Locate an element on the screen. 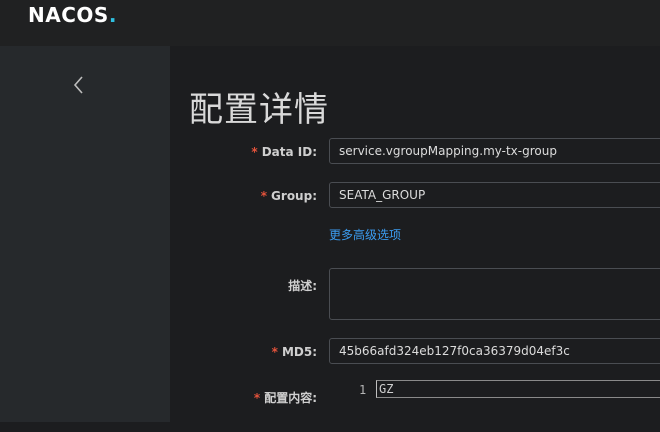 Image resolution: width=660 pixels, height=432 pixels. nacos-logo: NACOS. is located at coordinates (72, 15).